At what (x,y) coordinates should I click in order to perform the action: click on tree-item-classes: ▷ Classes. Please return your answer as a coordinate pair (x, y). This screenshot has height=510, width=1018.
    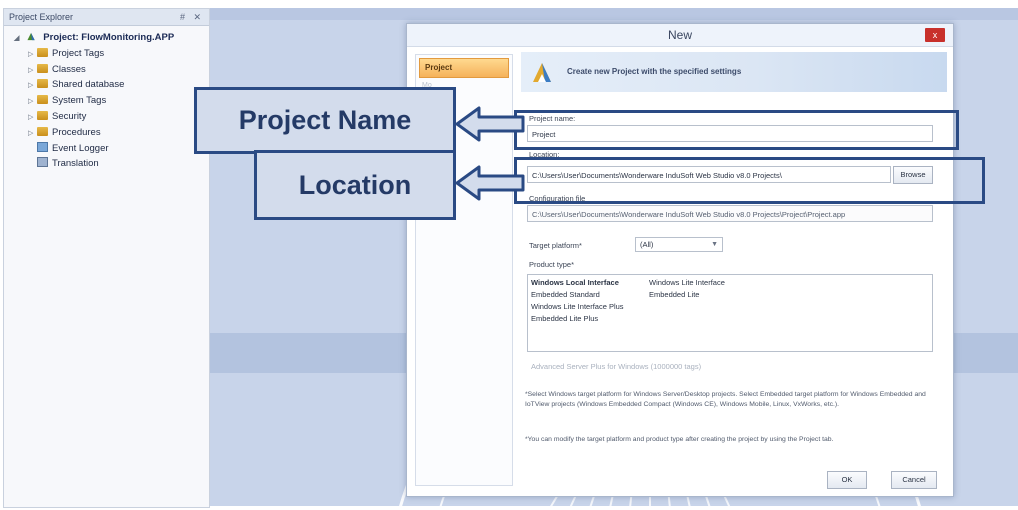
    Looking at the image, I should click on (106, 70).